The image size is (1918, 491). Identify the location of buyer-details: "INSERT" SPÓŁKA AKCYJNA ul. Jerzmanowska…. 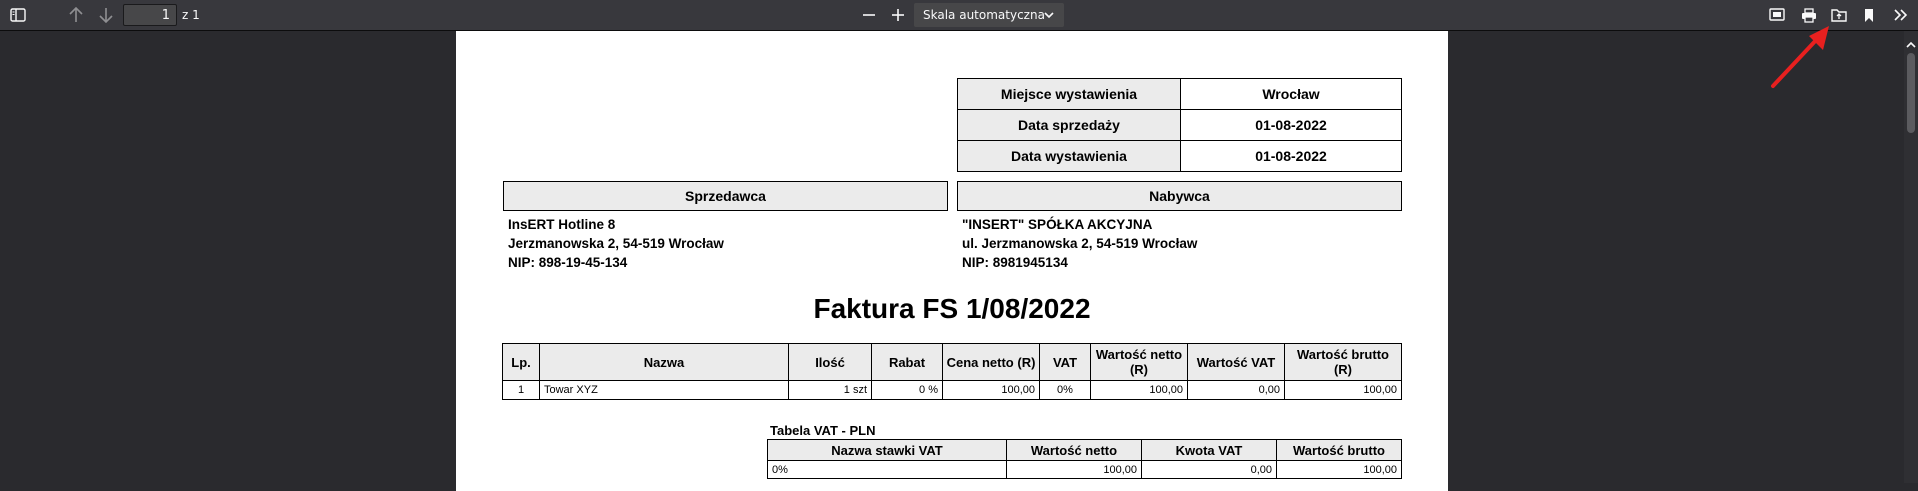
(1079, 243).